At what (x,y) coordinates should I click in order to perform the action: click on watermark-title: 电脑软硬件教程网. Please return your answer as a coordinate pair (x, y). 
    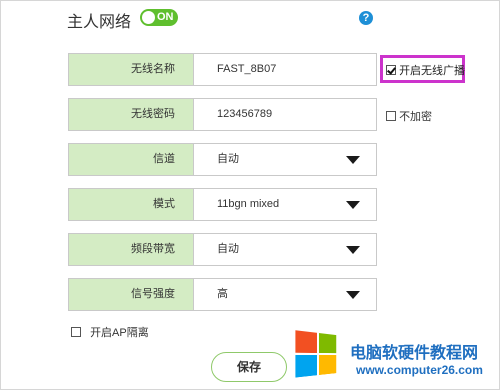
    Looking at the image, I should click on (414, 353).